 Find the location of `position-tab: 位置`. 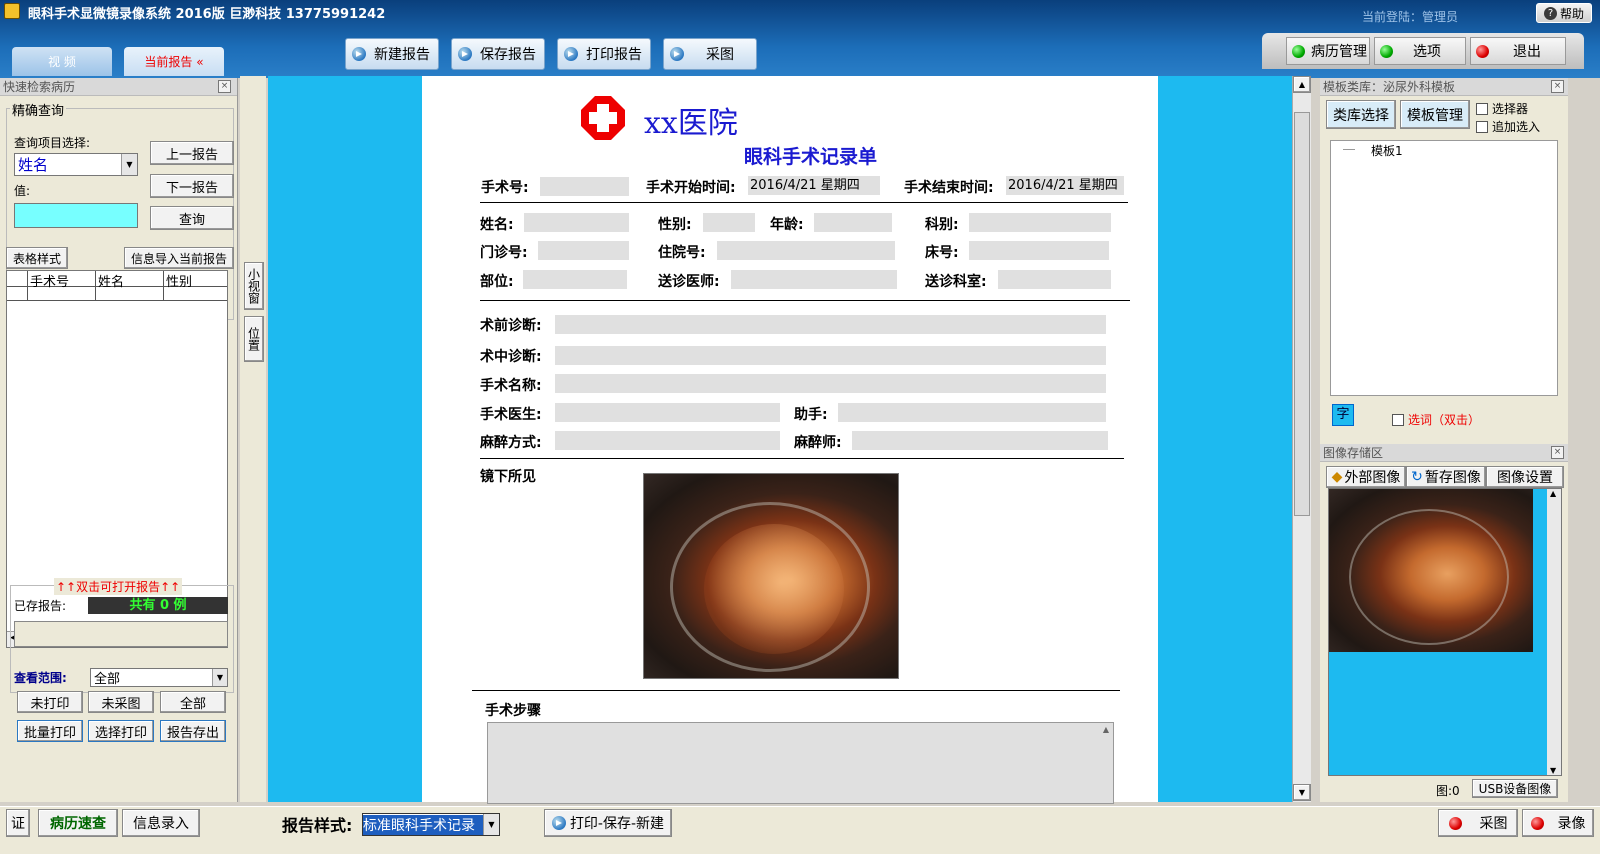

position-tab: 位置 is located at coordinates (254, 339).